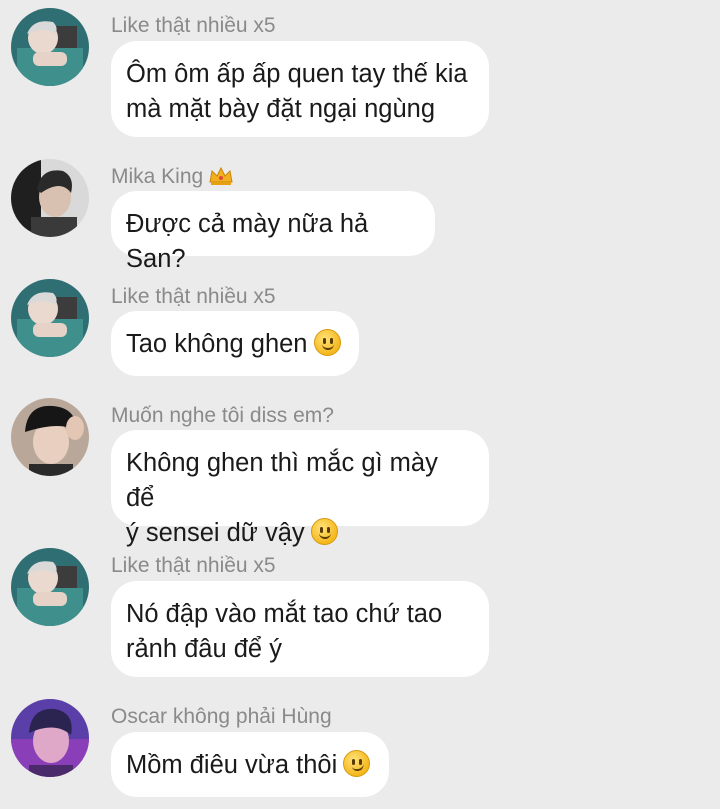  I want to click on avatar-purple-light-man-icon, so click(50, 738).